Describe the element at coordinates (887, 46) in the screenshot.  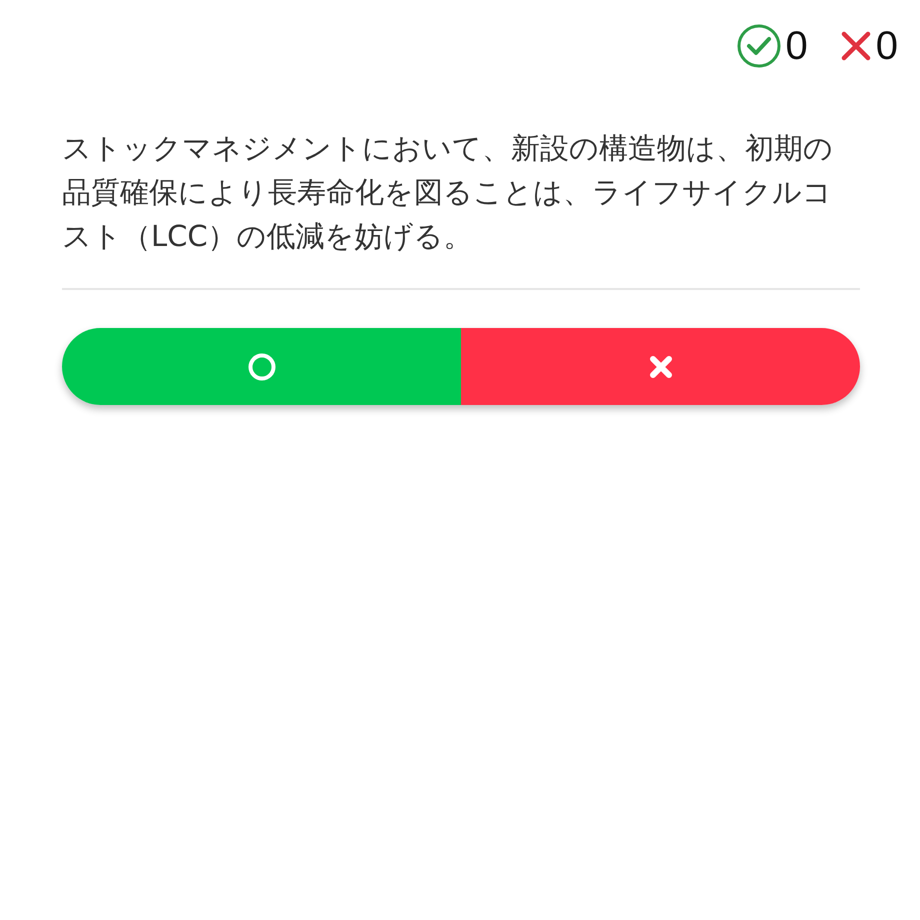
I see `wrong-count: 0` at that location.